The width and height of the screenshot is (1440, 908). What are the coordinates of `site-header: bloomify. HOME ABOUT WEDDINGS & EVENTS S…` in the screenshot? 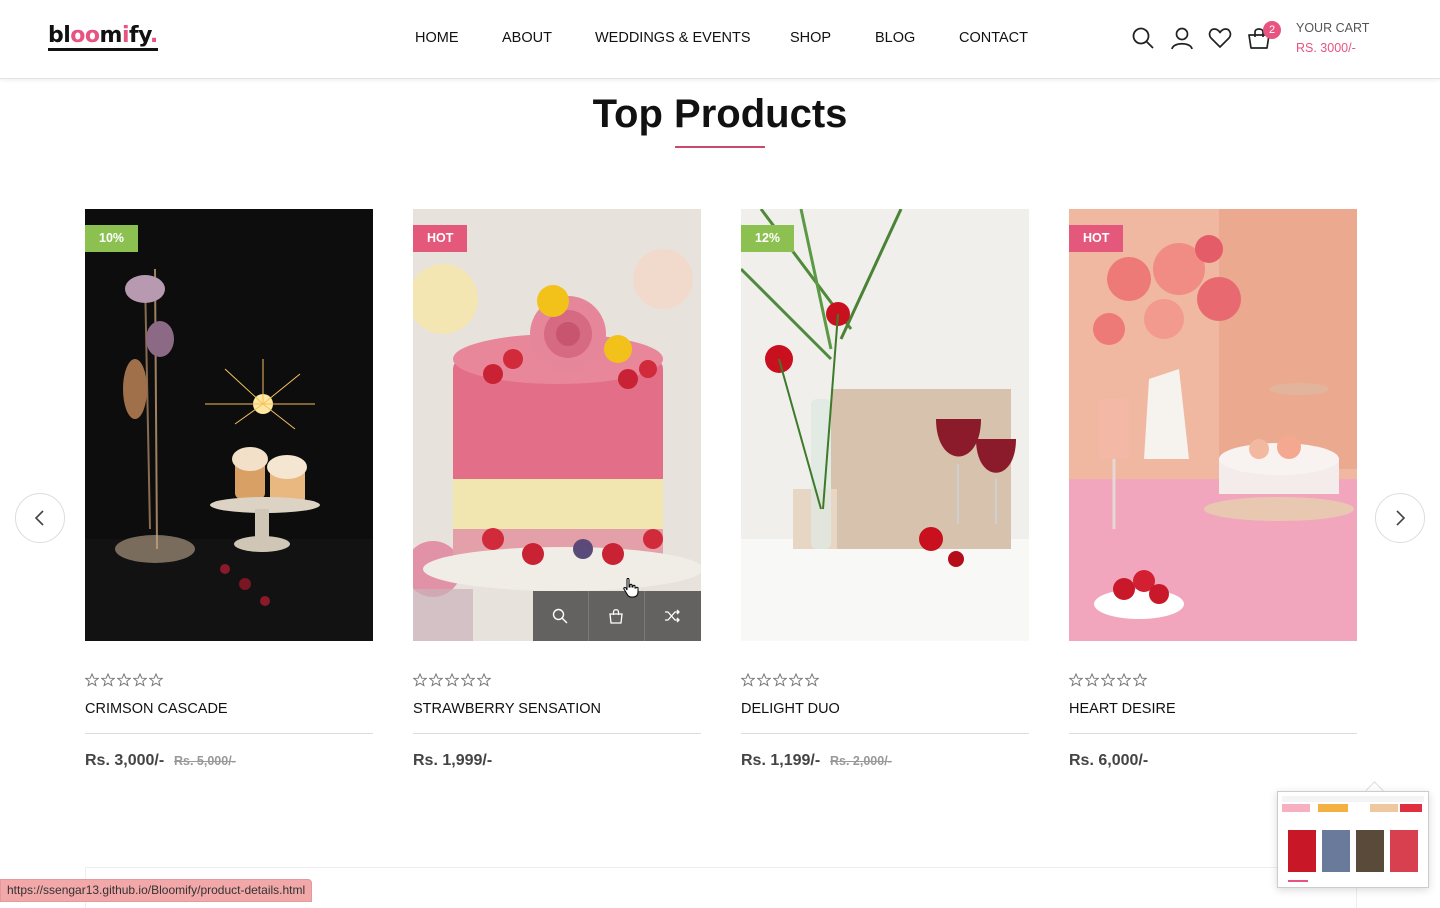 It's located at (720, 39).